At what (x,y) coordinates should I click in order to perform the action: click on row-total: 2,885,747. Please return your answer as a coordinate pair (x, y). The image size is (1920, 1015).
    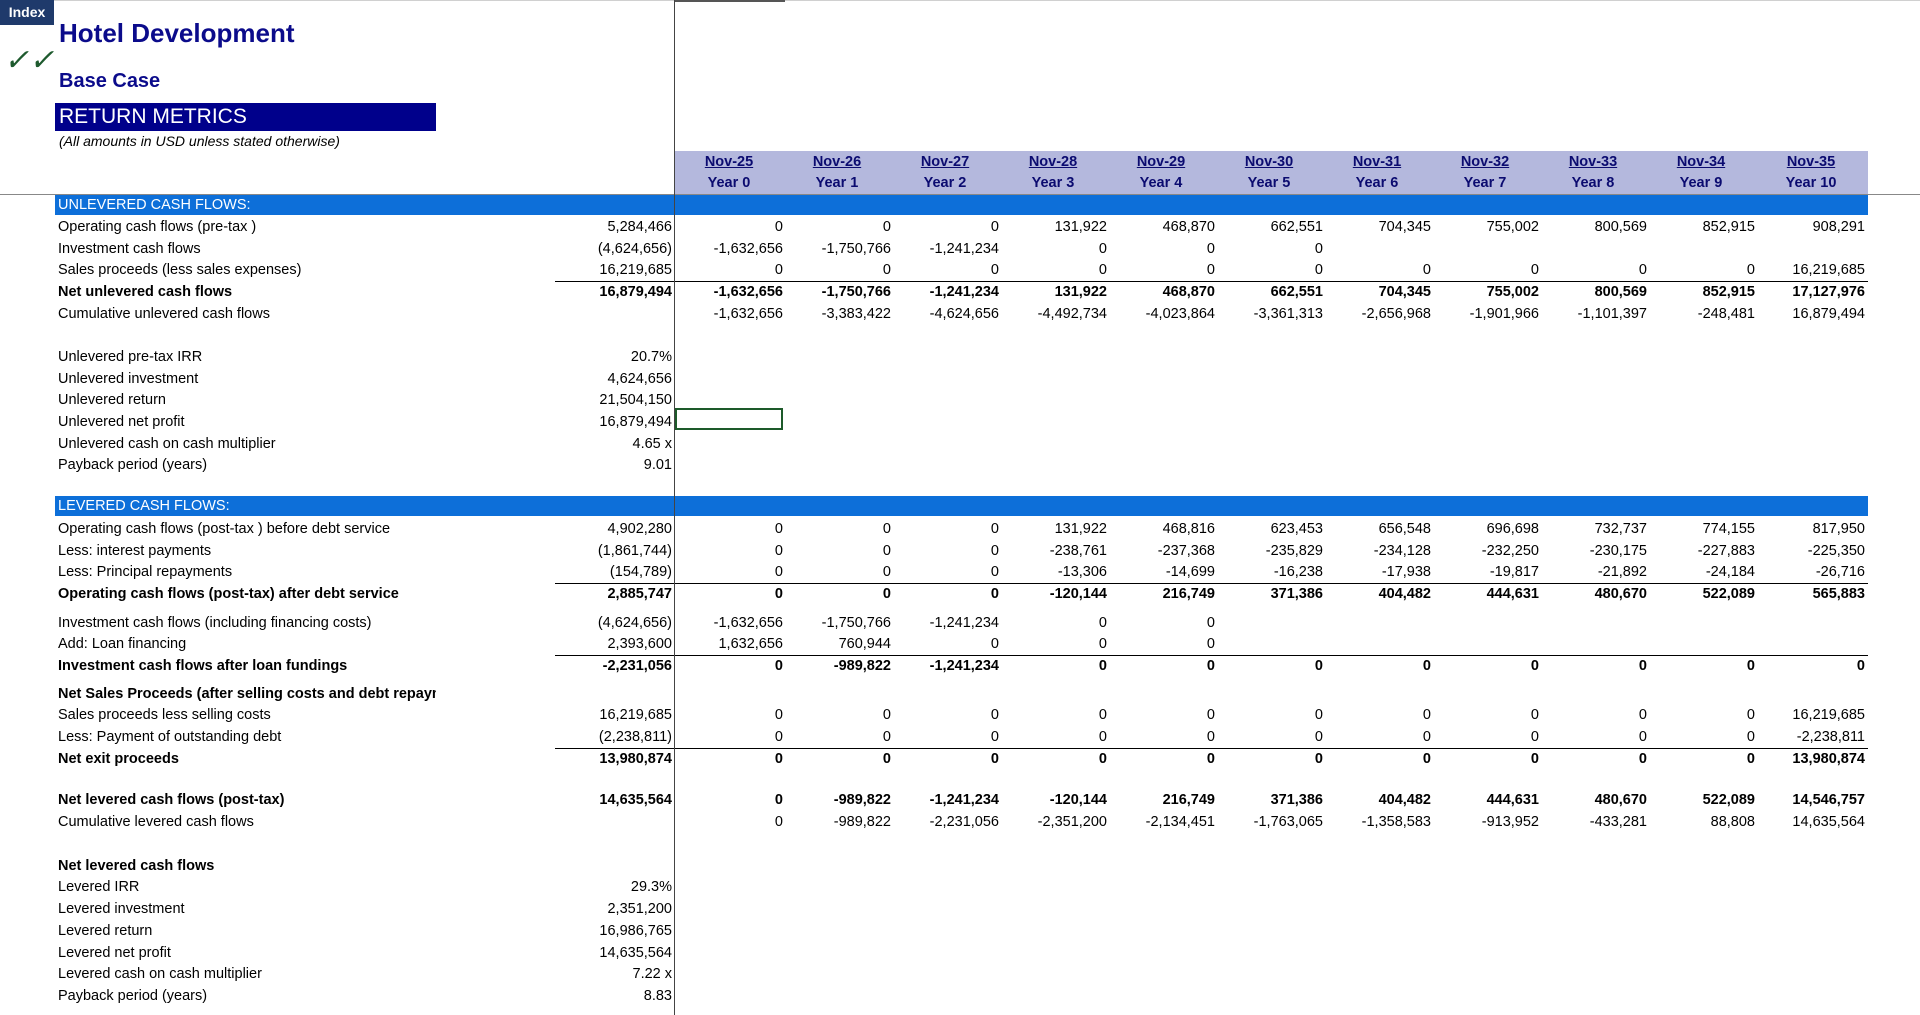
    Looking at the image, I should click on (639, 594).